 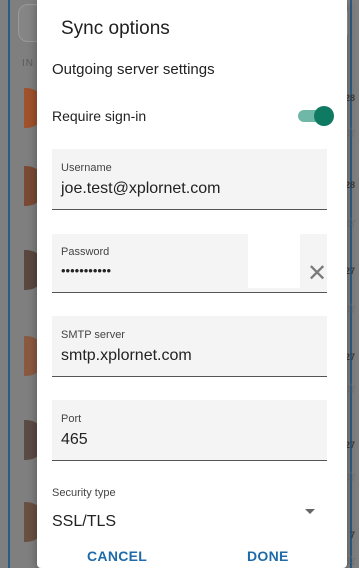 What do you see at coordinates (115, 28) in the screenshot?
I see `dialog-title: Sync options` at bounding box center [115, 28].